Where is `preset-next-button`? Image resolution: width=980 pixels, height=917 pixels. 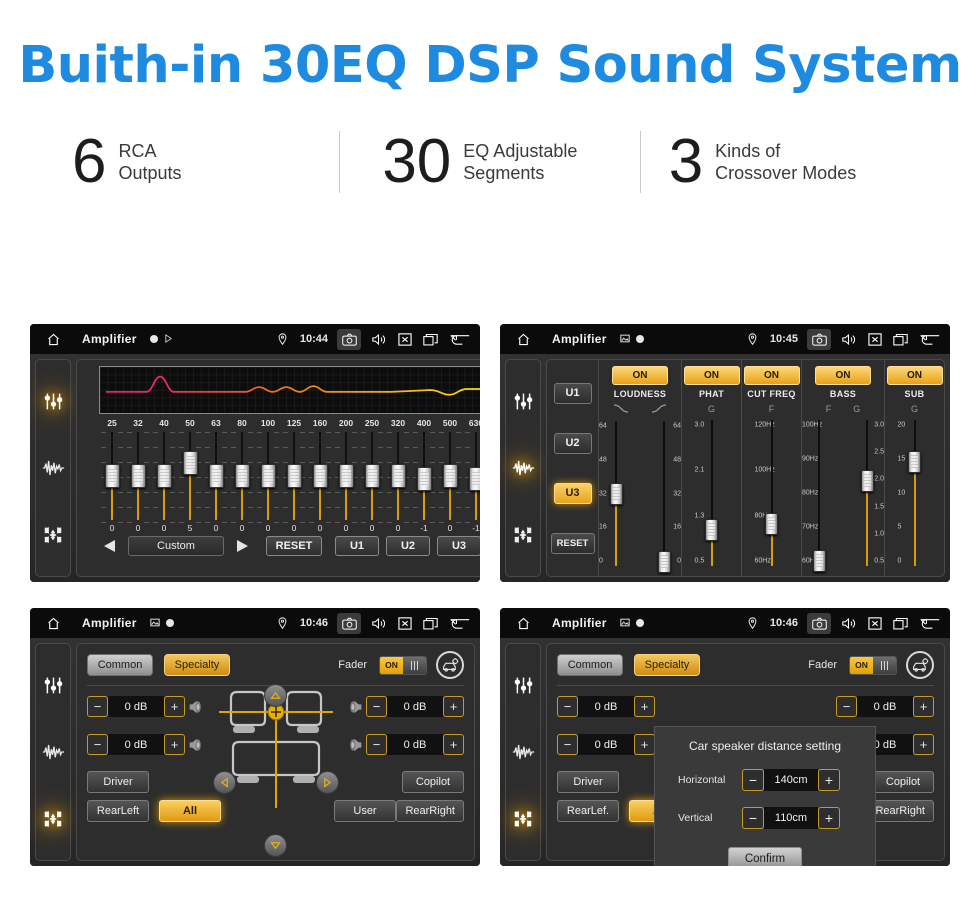
preset-next-button is located at coordinates (242, 546).